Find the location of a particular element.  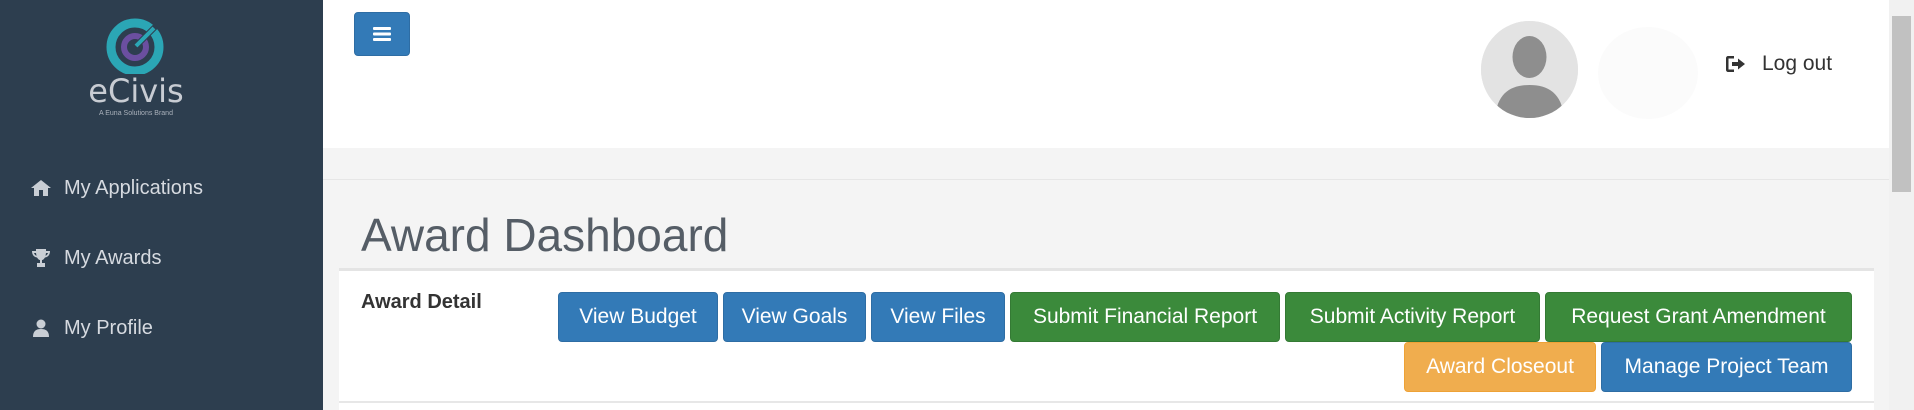

user-name-placeholder is located at coordinates (1648, 73).